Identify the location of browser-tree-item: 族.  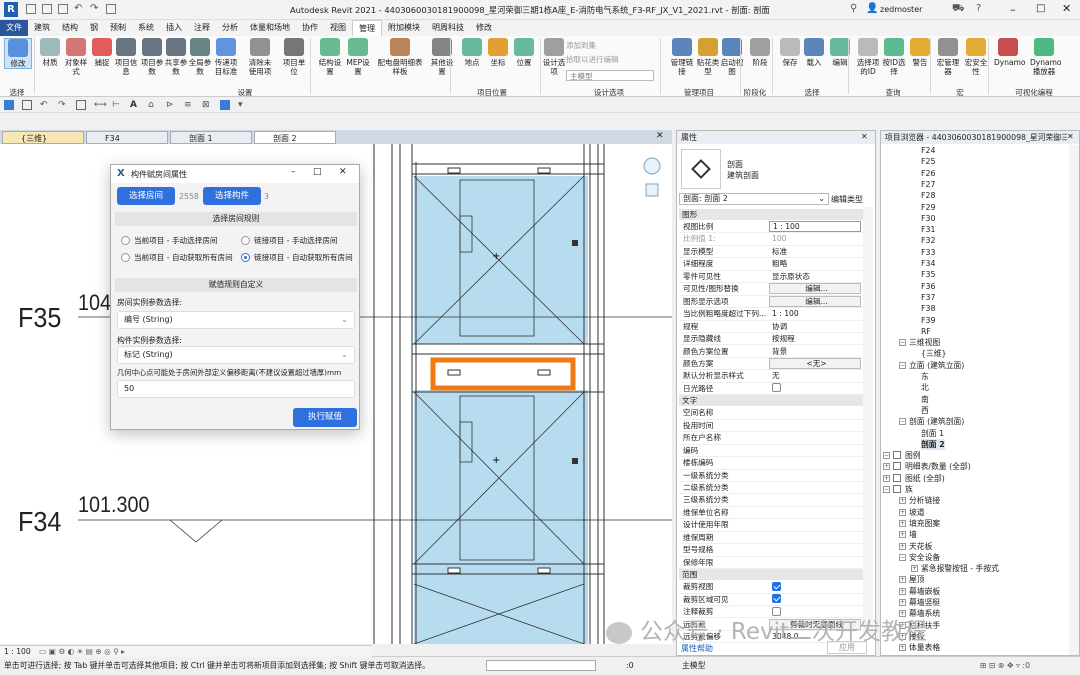
(909, 489).